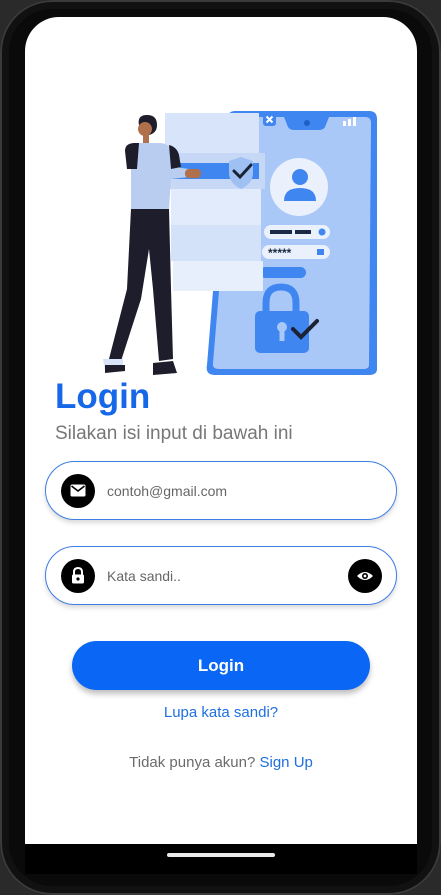 This screenshot has height=895, width=441. Describe the element at coordinates (221, 665) in the screenshot. I see `login-button: Login` at that location.